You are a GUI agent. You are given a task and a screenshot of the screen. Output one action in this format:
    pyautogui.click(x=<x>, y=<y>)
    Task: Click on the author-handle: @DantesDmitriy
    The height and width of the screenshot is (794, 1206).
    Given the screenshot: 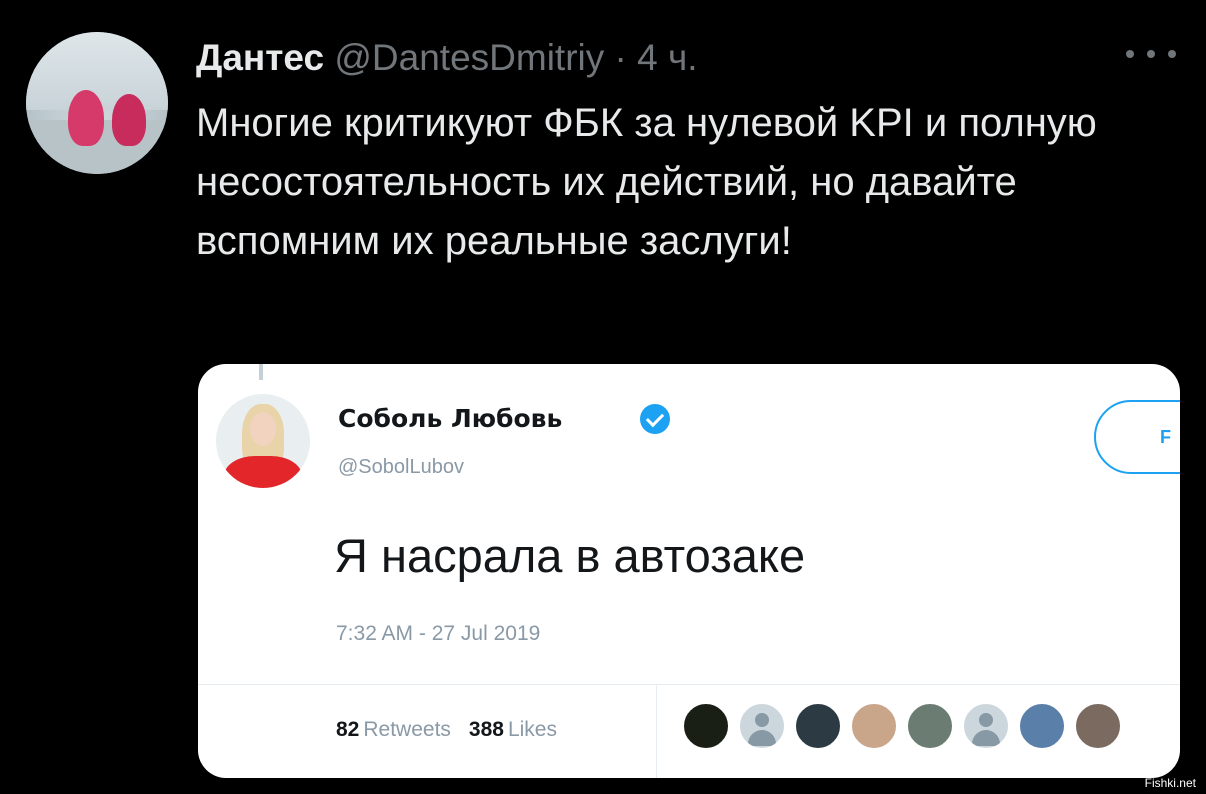 What is the action you would take?
    pyautogui.click(x=469, y=57)
    